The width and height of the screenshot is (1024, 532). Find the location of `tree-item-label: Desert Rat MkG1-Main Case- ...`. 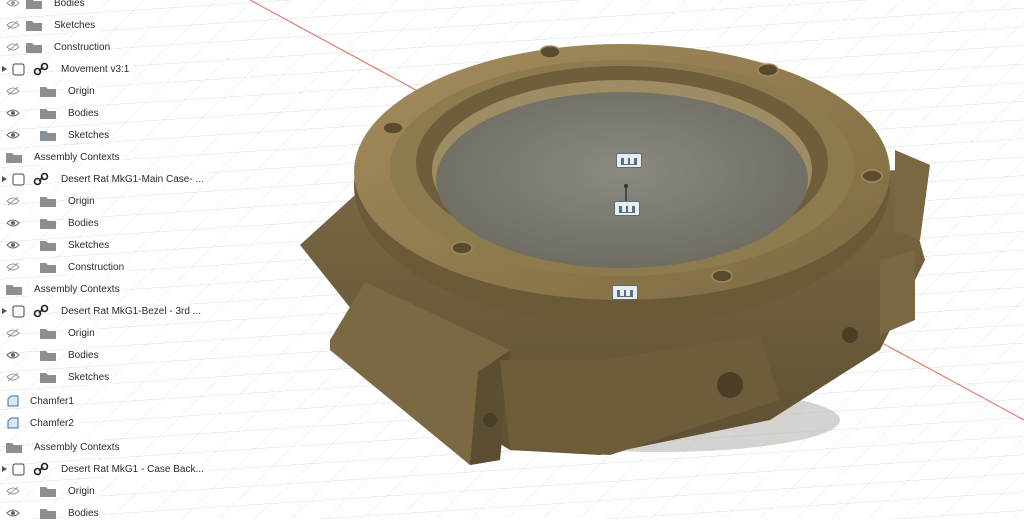

tree-item-label: Desert Rat MkG1-Main Case- ... is located at coordinates (132, 179).